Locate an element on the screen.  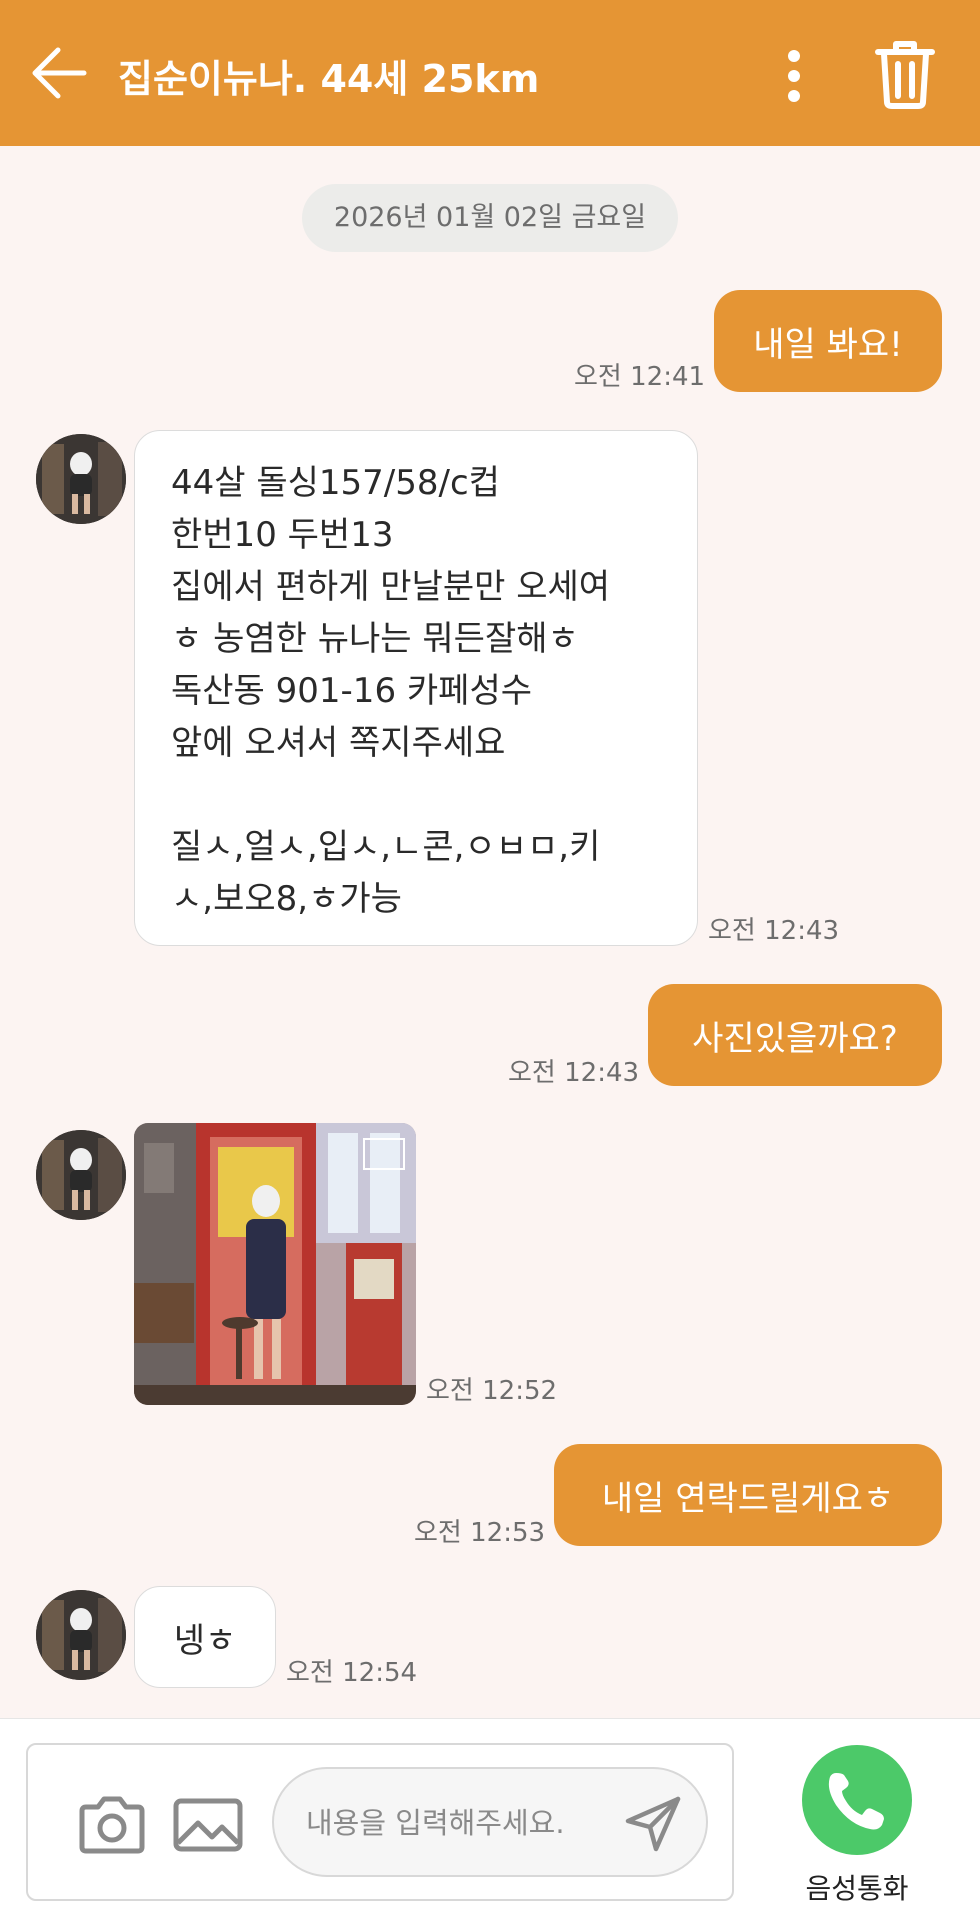
chat-header: 집순이뉴나. 44세 25km is located at coordinates (490, 73).